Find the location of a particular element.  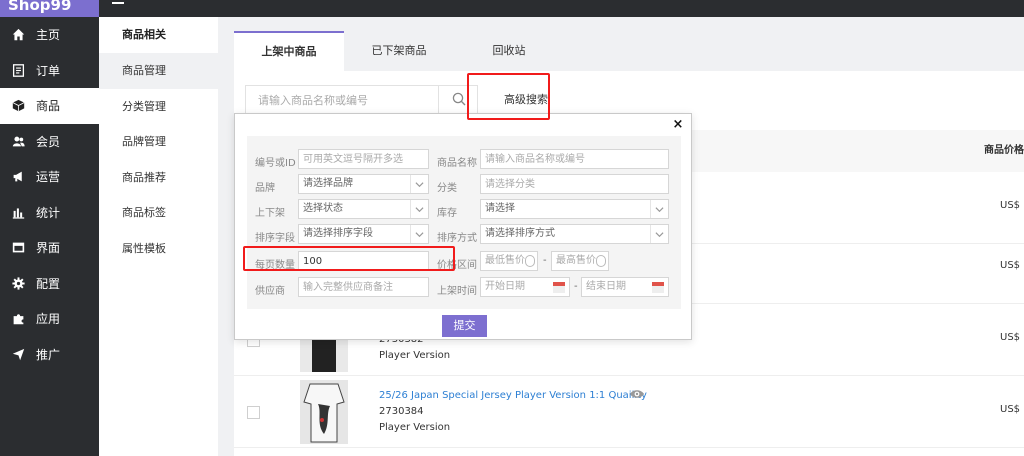

layout-icon is located at coordinates (18, 248).